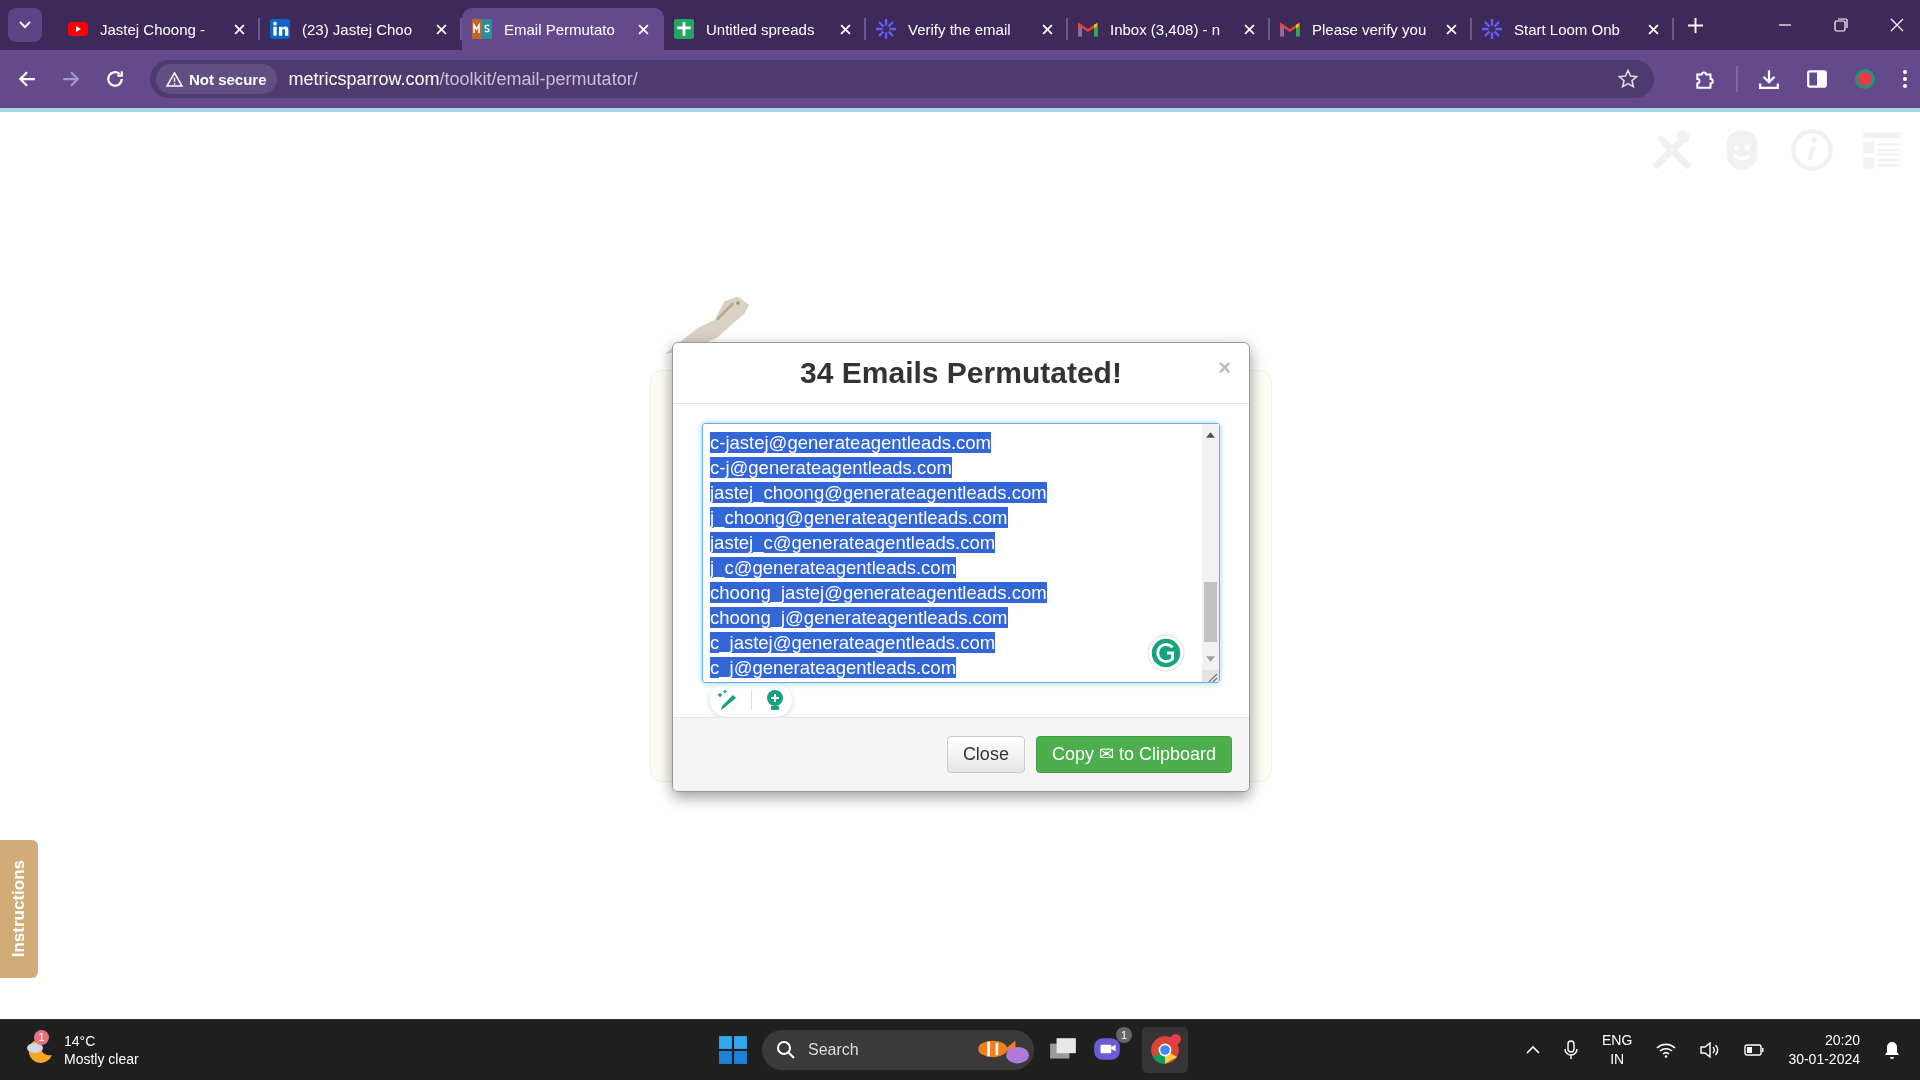 Image resolution: width=1920 pixels, height=1080 pixels. What do you see at coordinates (1210, 611) in the screenshot?
I see `scrollbar-thumb` at bounding box center [1210, 611].